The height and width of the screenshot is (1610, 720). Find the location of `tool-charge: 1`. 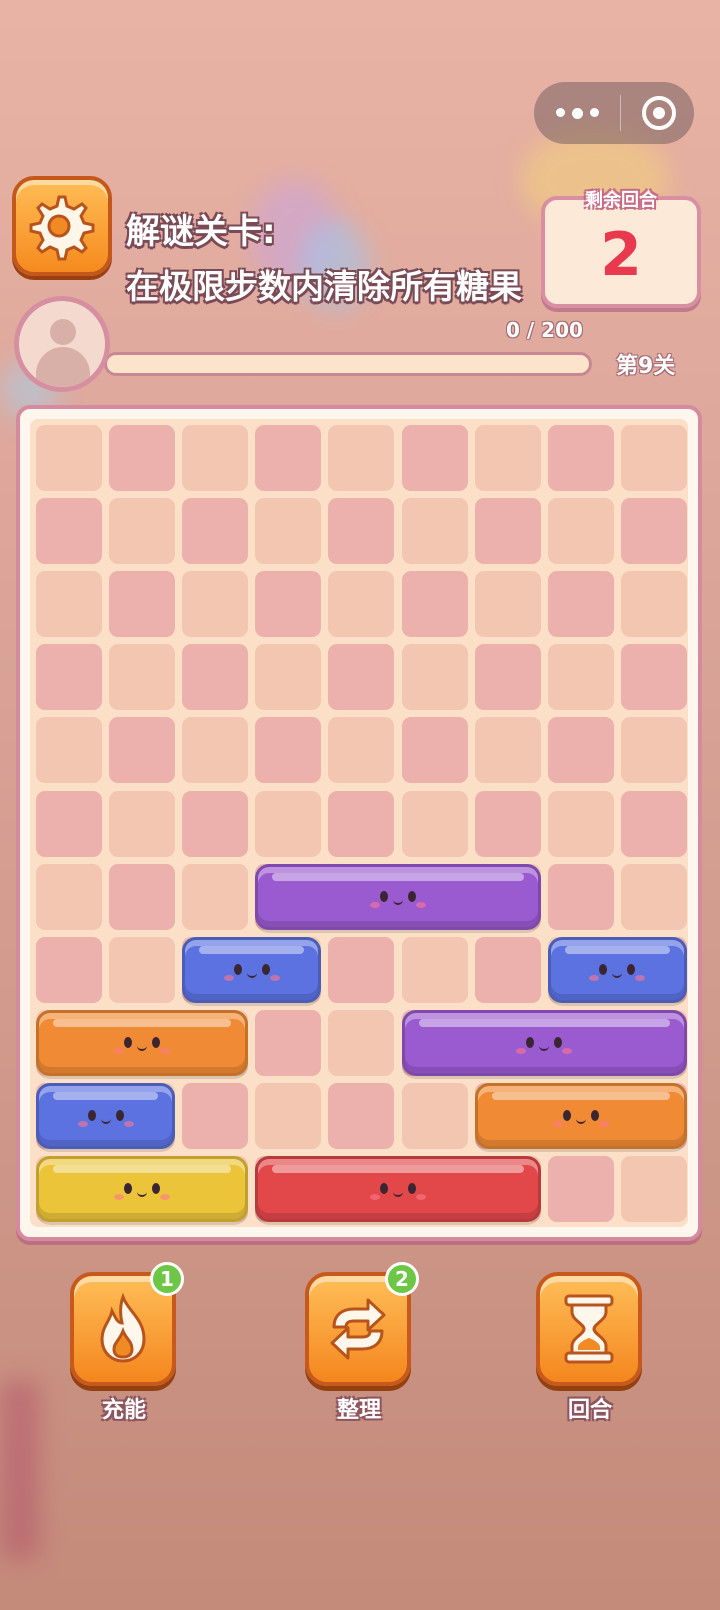

tool-charge: 1 is located at coordinates (127, 1325).